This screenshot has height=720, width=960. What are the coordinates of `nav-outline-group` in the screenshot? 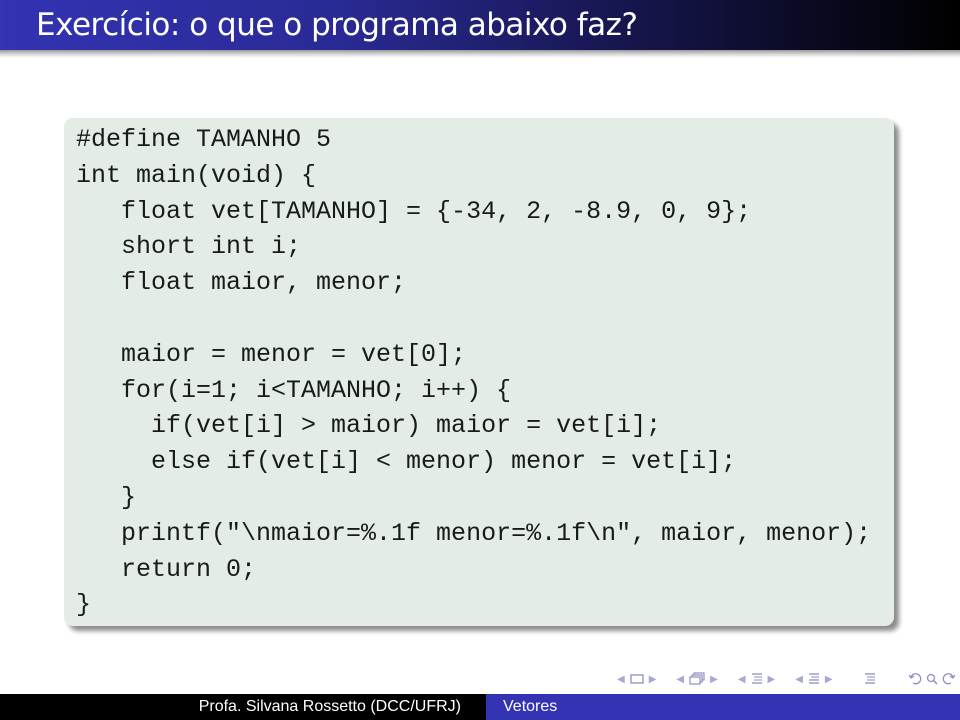 It's located at (864, 679).